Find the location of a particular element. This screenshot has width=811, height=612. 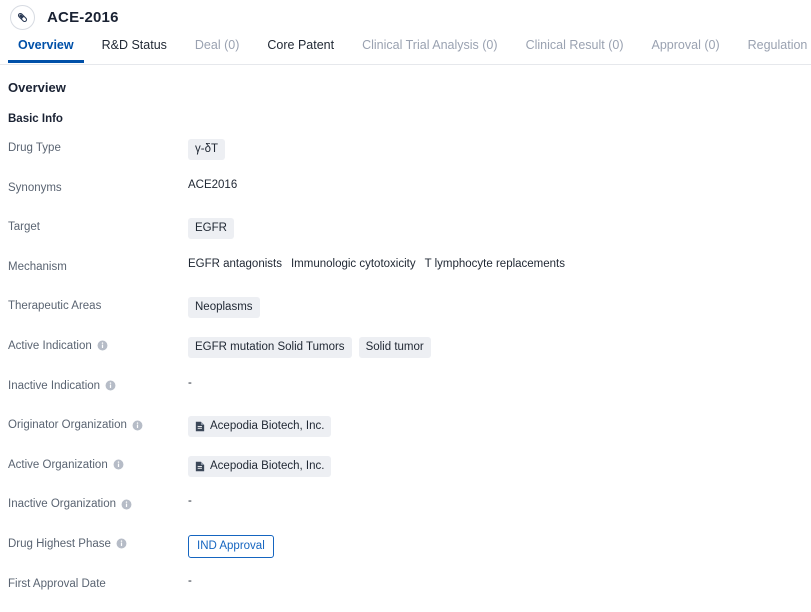

value-chip: Neoplasms is located at coordinates (224, 308).